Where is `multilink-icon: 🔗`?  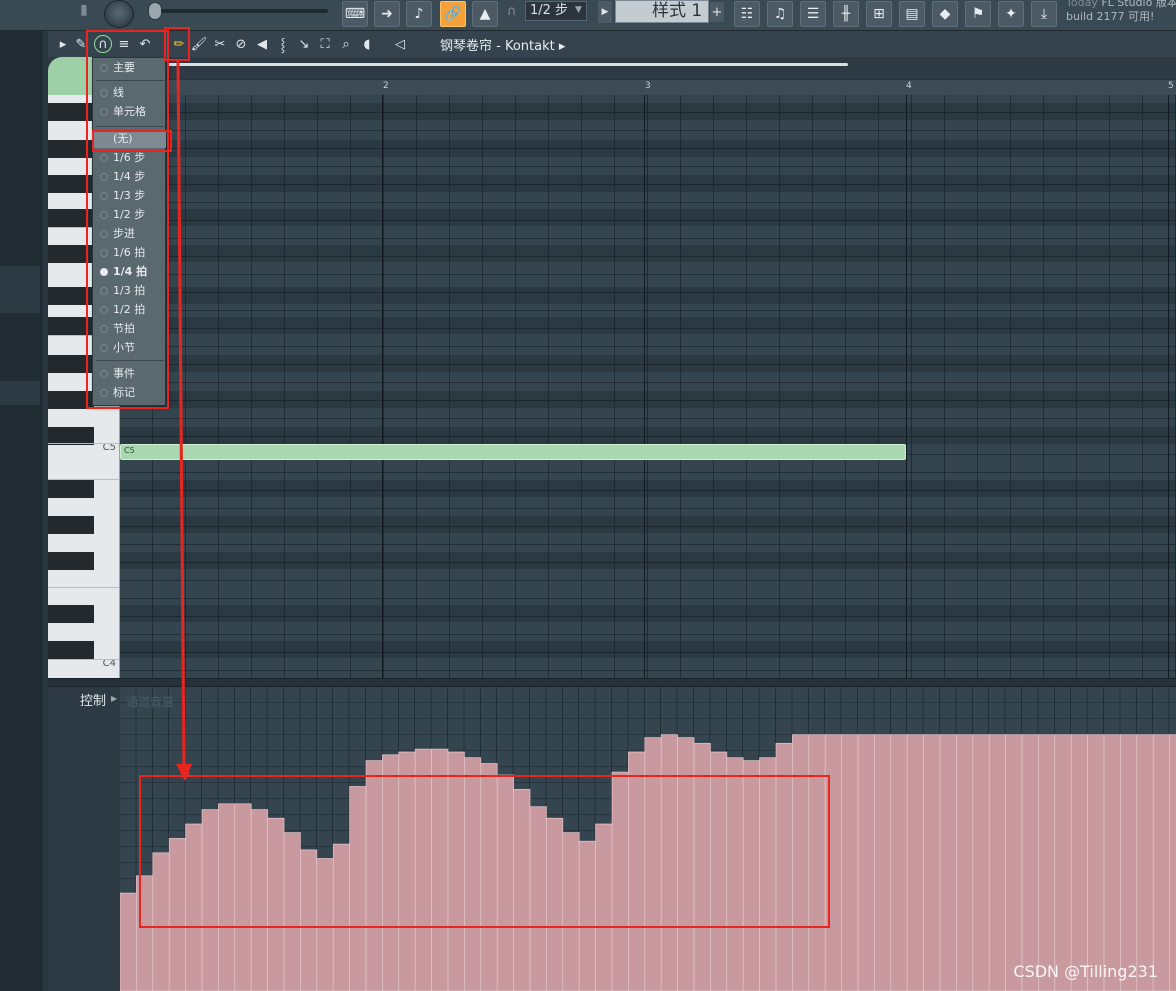
multilink-icon: 🔗 is located at coordinates (453, 14).